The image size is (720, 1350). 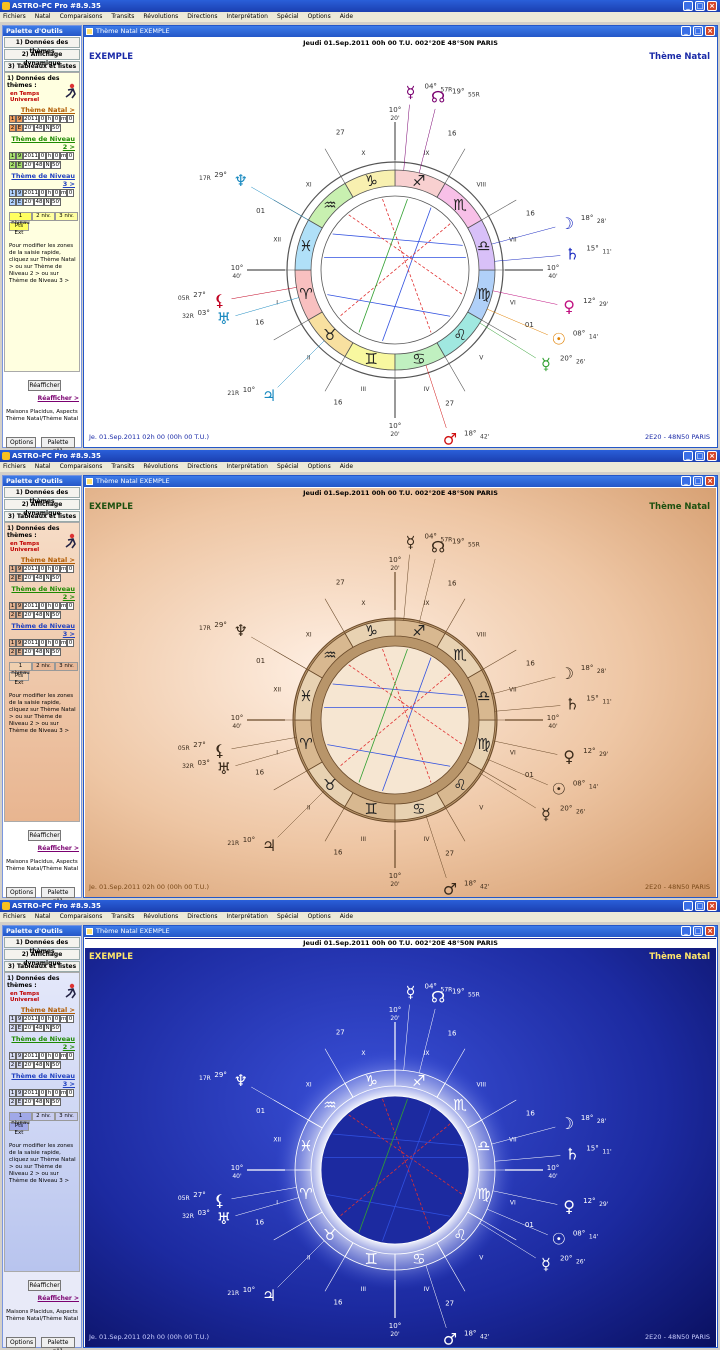 What do you see at coordinates (712, 906) in the screenshot?
I see `close-icon: ×` at bounding box center [712, 906].